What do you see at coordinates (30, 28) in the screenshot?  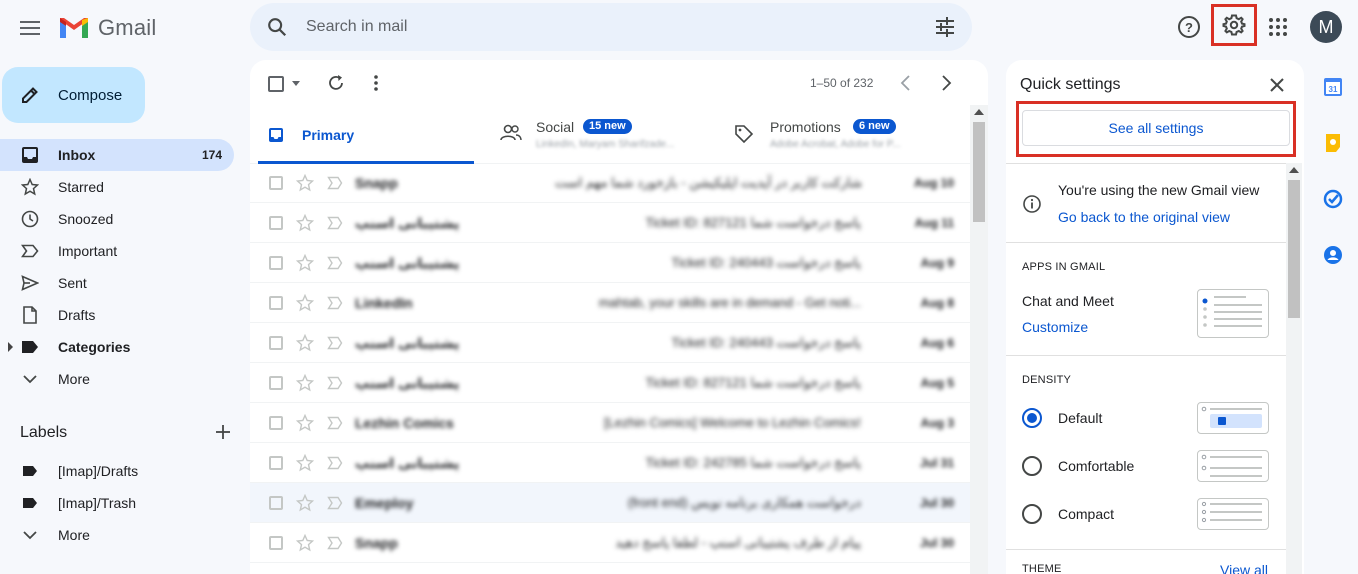 I see `main-menu-button` at bounding box center [30, 28].